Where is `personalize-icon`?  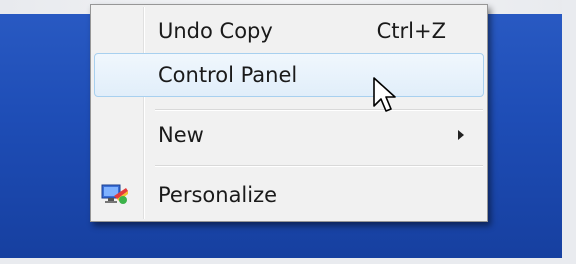 personalize-icon is located at coordinates (115, 195).